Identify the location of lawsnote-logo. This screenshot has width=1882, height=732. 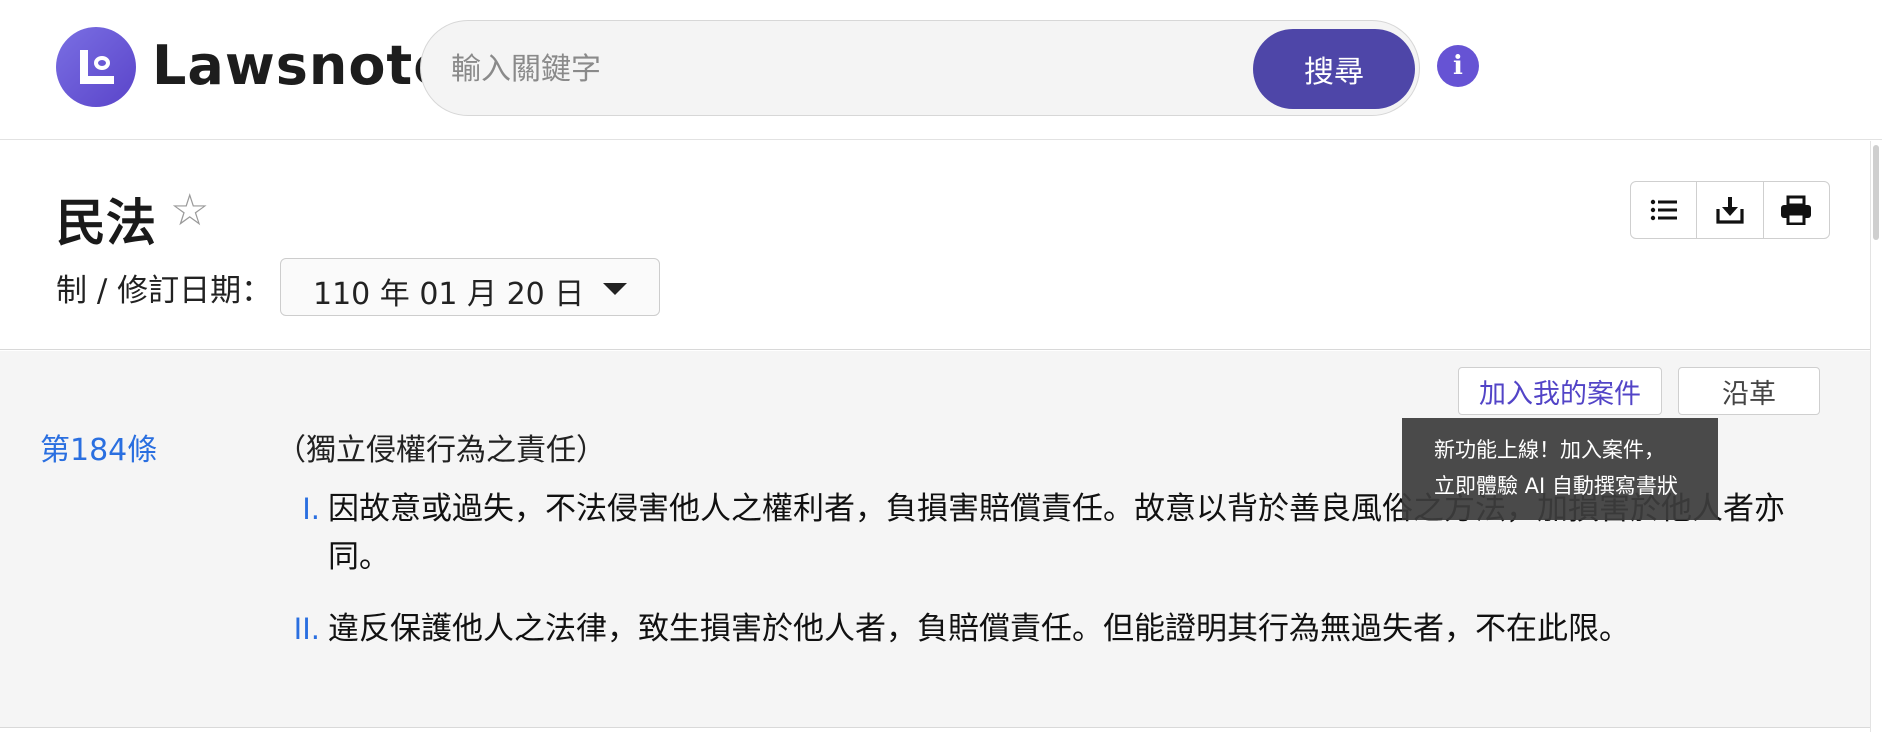
(96, 67).